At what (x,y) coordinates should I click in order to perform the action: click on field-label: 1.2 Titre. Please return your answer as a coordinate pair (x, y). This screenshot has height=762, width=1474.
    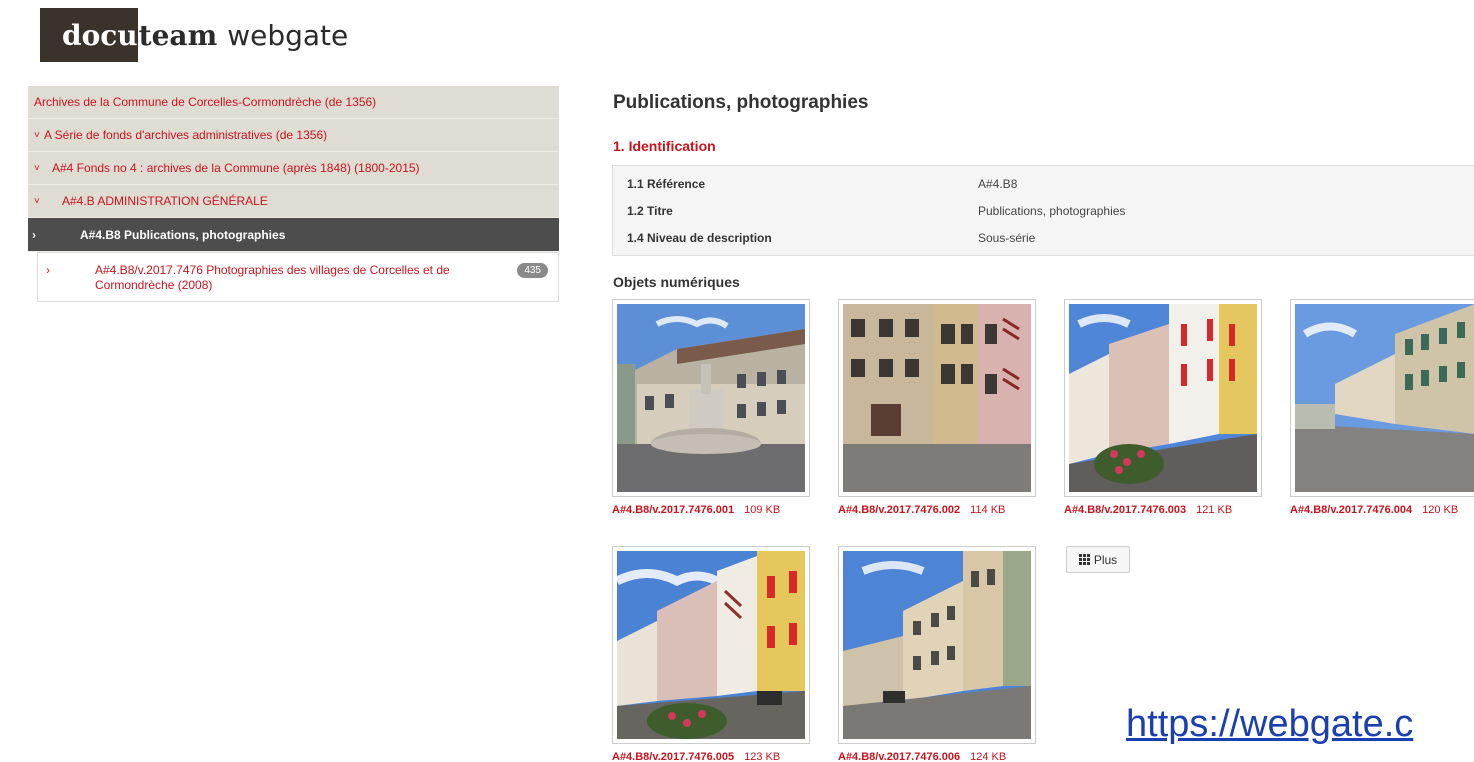
    Looking at the image, I should click on (650, 210).